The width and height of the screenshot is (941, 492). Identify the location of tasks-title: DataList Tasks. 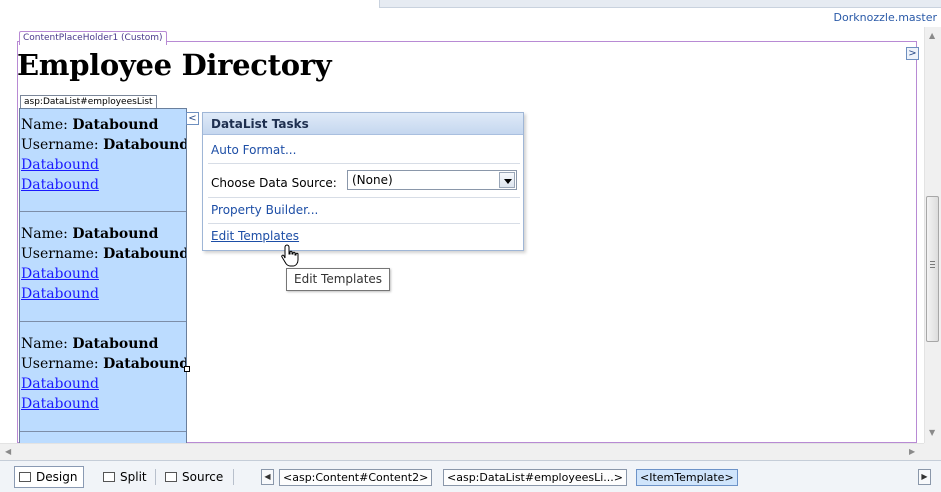
(363, 124).